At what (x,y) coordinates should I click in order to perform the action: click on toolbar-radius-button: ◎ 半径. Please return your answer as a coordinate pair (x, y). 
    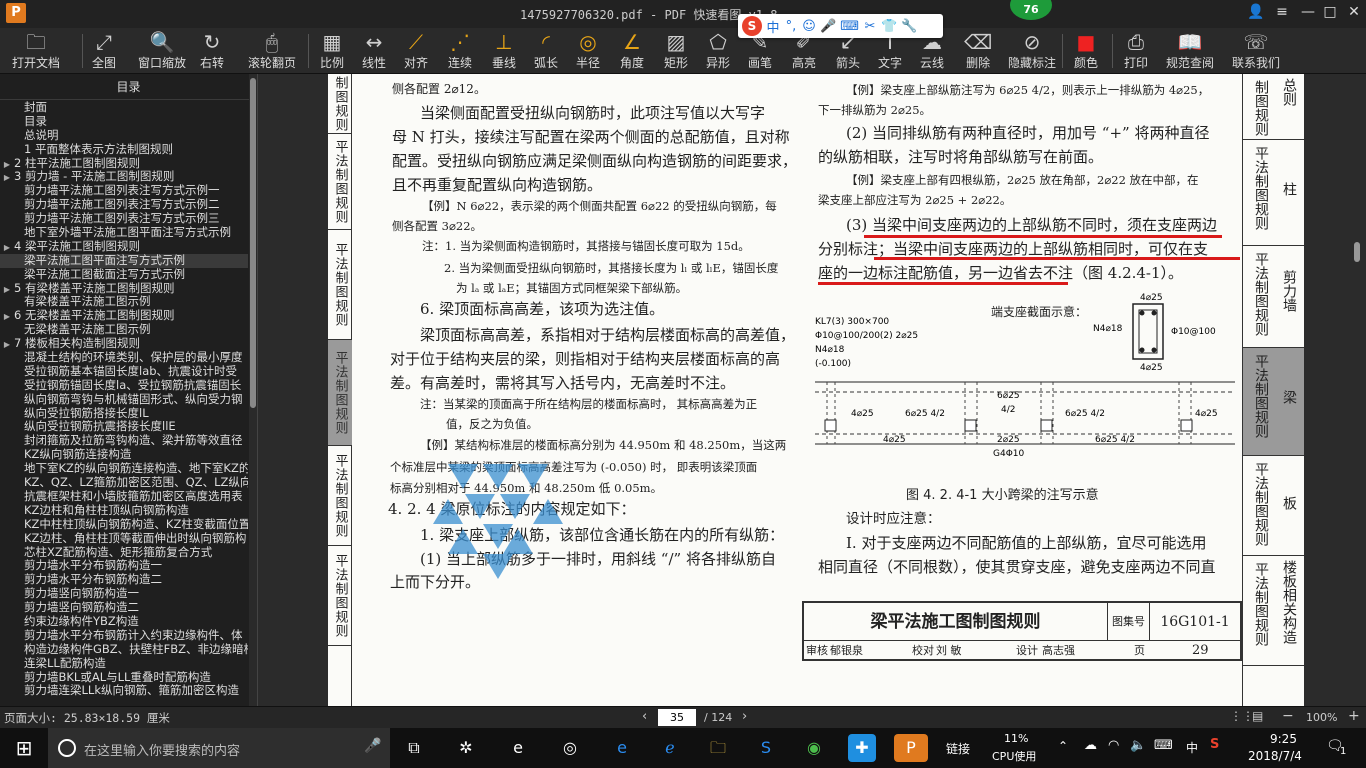
    Looking at the image, I should click on (588, 51).